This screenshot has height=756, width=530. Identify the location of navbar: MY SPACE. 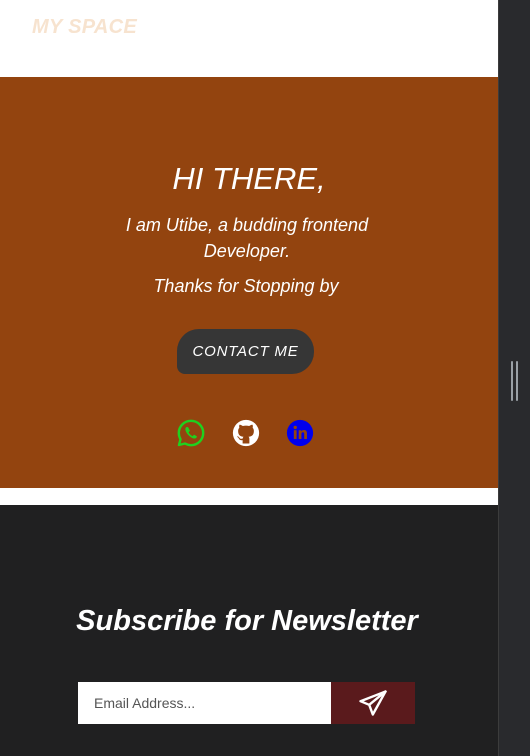
(249, 38).